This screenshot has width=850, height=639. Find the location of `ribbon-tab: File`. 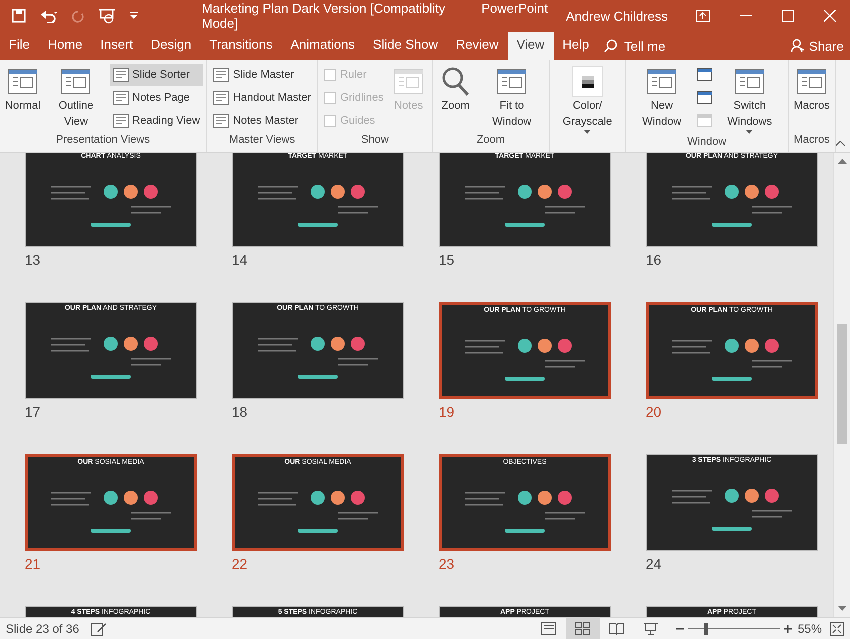

ribbon-tab: File is located at coordinates (19, 46).